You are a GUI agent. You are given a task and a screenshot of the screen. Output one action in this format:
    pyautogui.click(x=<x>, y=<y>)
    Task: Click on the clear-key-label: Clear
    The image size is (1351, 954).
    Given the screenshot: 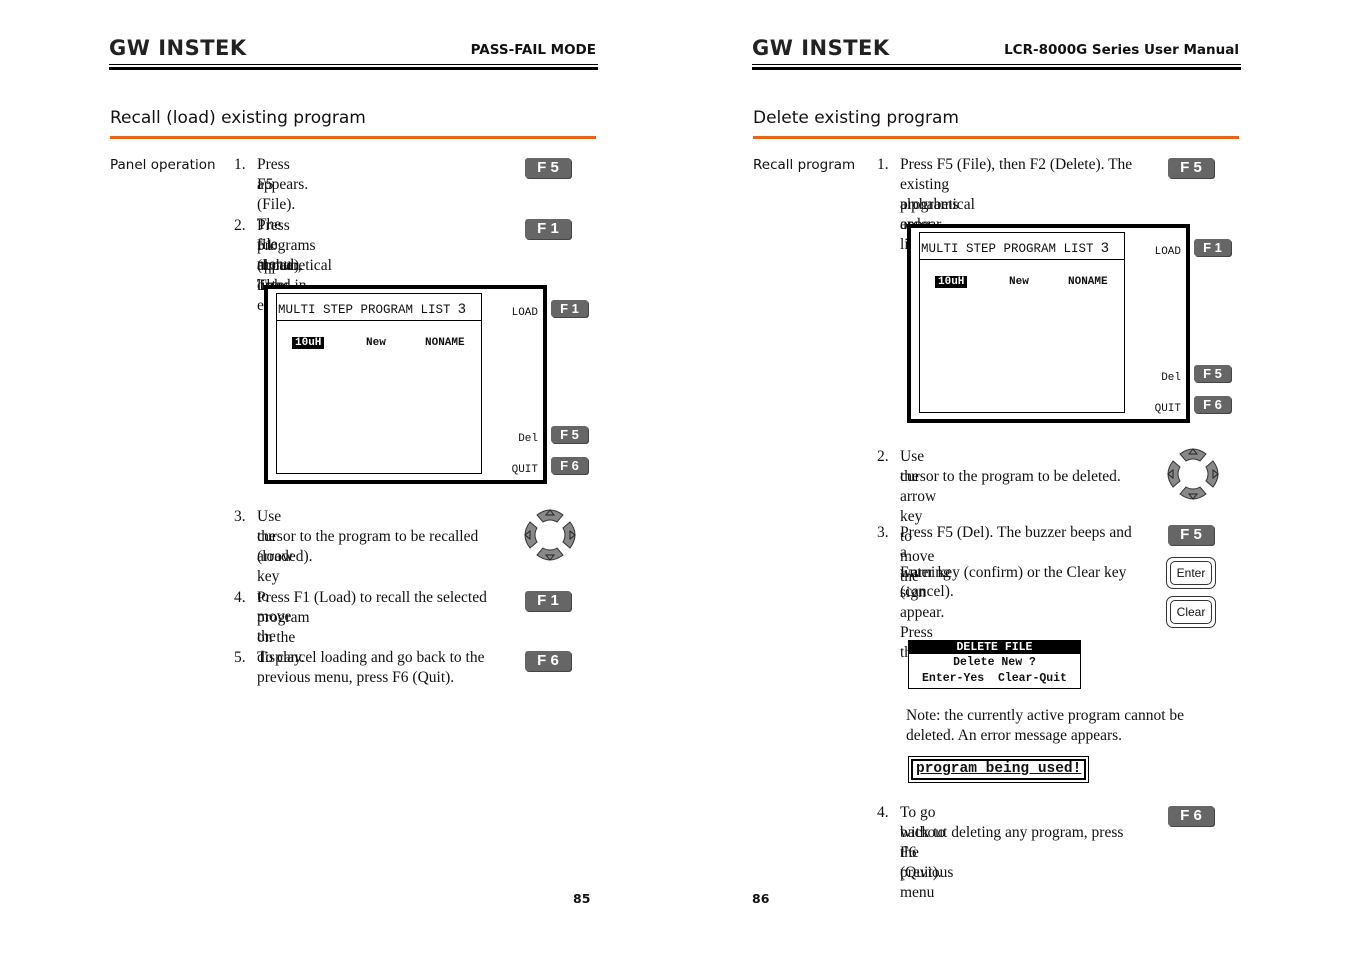 What is the action you would take?
    pyautogui.click(x=1191, y=612)
    